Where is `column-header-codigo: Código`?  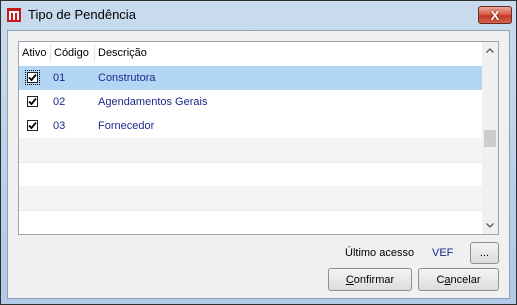 column-header-codigo: Código is located at coordinates (73, 53).